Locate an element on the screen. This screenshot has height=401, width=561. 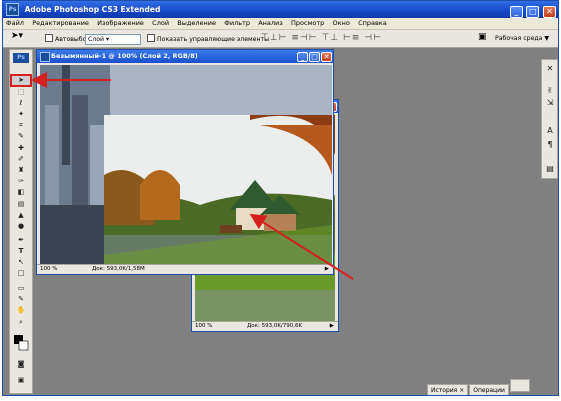
tab-history-label: История is located at coordinates (444, 390).